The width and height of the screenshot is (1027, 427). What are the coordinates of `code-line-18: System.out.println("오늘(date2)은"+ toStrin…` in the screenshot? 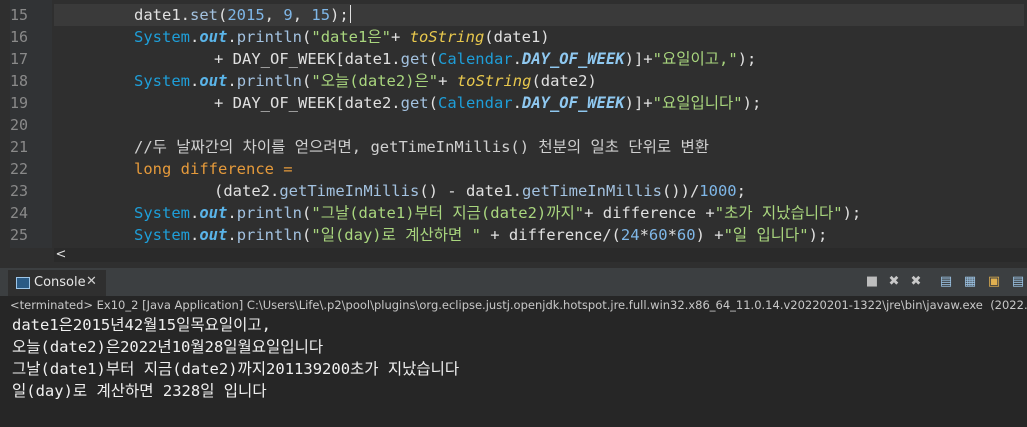 It's located at (539, 81).